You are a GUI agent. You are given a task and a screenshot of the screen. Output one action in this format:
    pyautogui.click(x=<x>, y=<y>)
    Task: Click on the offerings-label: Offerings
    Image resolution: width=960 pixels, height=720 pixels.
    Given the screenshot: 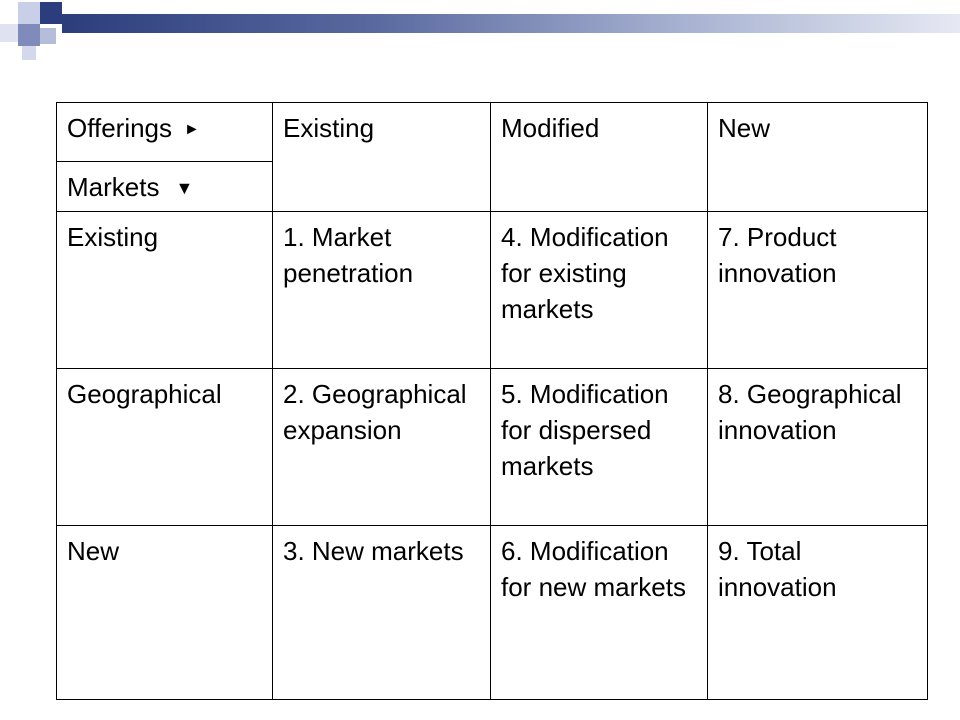 What is the action you would take?
    pyautogui.click(x=120, y=128)
    